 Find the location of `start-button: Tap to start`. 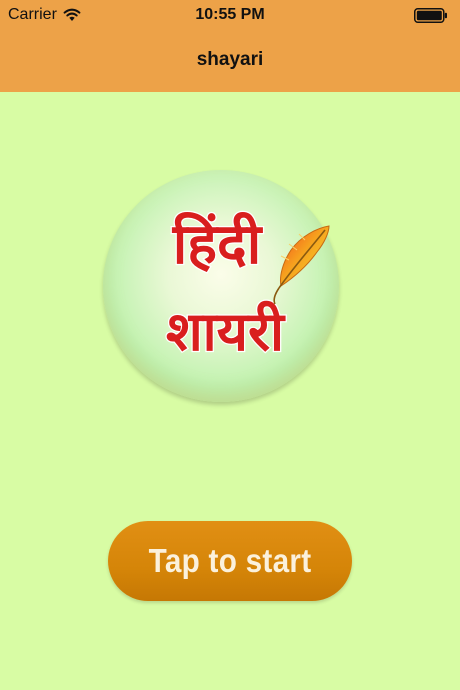

start-button: Tap to start is located at coordinates (230, 561).